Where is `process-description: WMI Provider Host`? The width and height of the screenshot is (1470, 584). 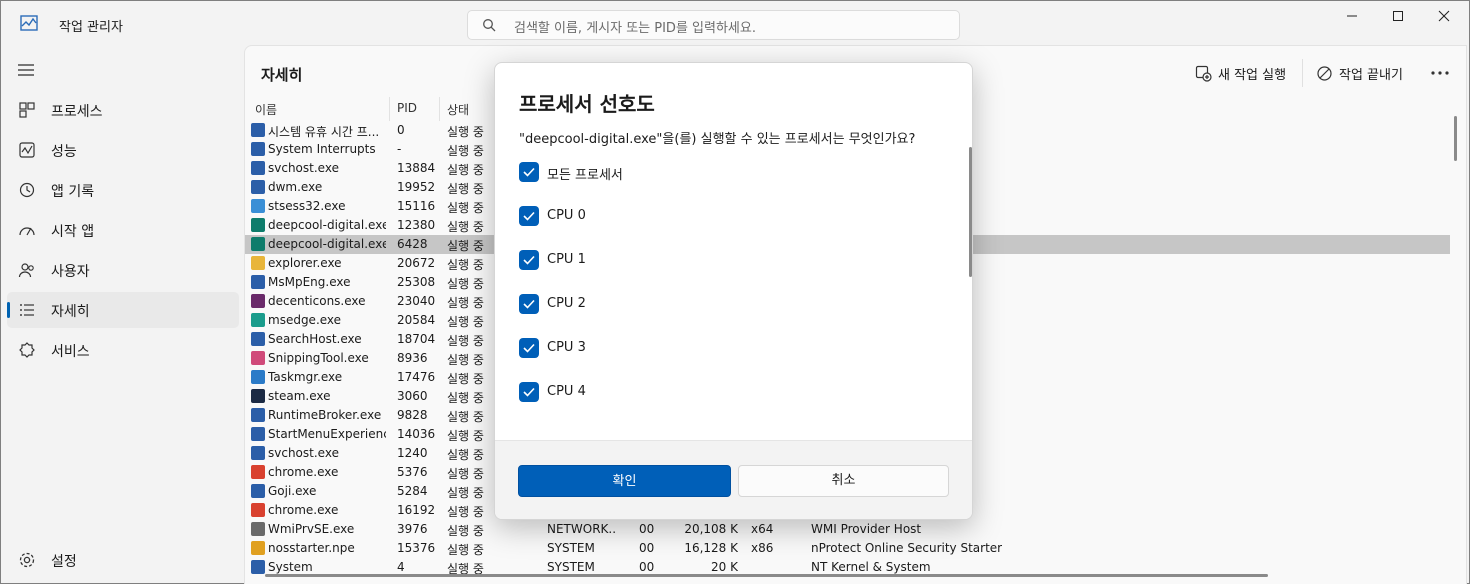
process-description: WMI Provider Host is located at coordinates (866, 529).